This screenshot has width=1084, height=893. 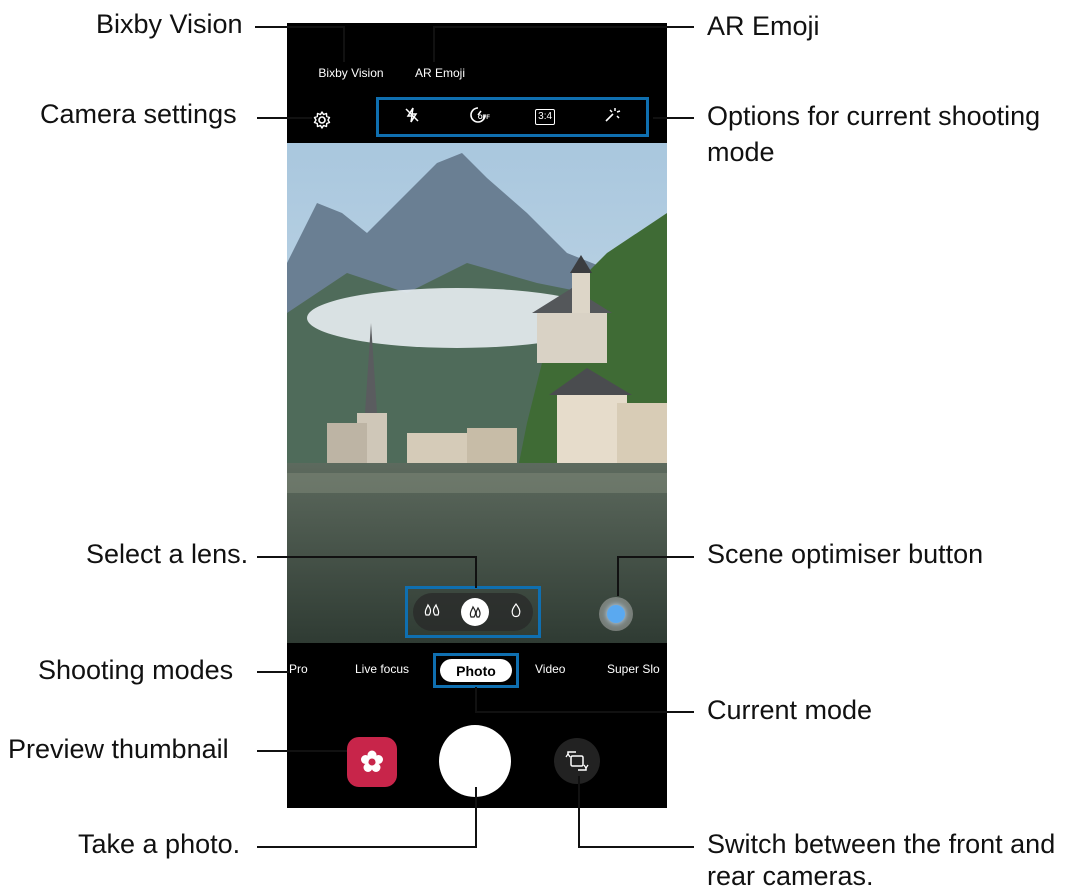 I want to click on bixby-vision-button: Bixby Vision, so click(x=351, y=73).